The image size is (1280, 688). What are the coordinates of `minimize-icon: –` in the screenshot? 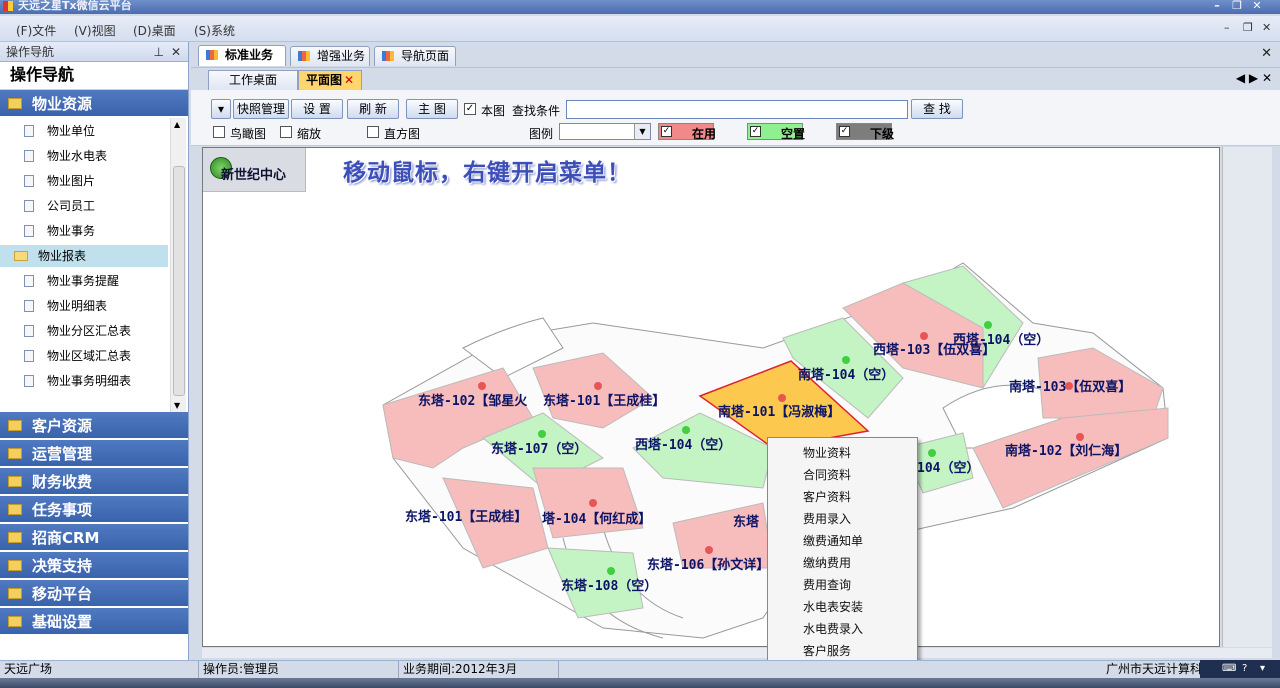 It's located at (1217, 6).